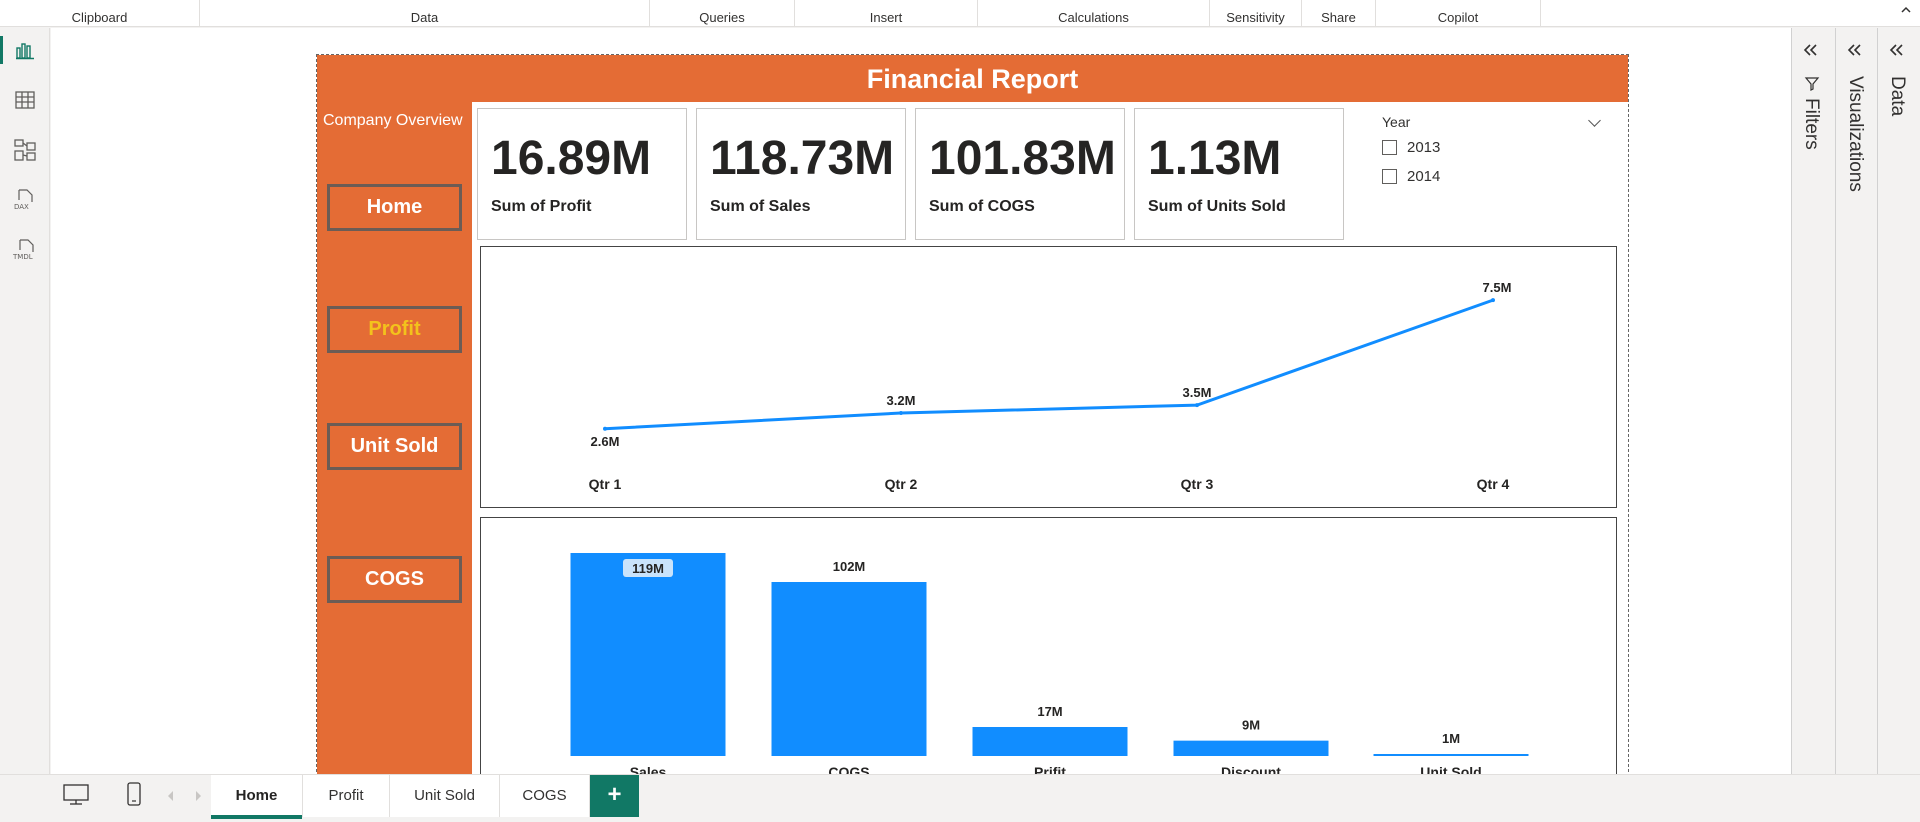  What do you see at coordinates (1811, 124) in the screenshot?
I see `filters-pane-label: Filters` at bounding box center [1811, 124].